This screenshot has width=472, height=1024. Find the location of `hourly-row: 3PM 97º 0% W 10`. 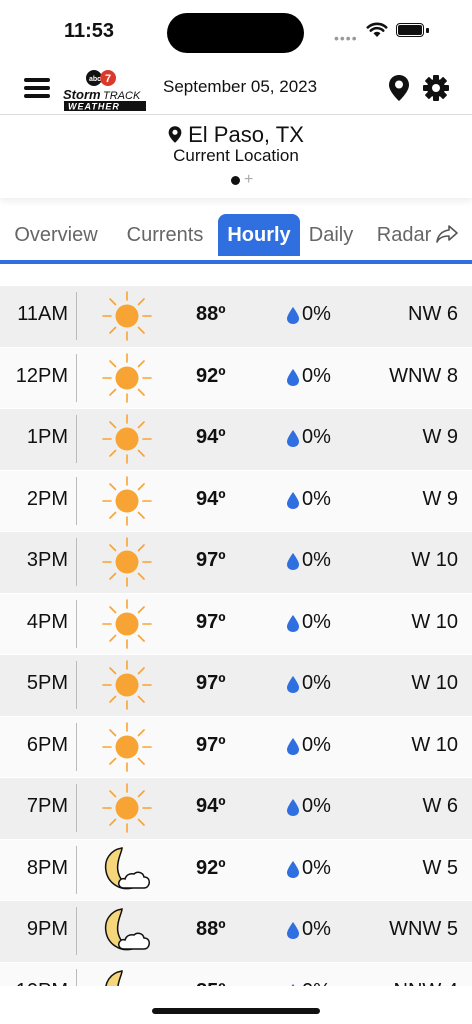

hourly-row: 3PM 97º 0% W 10 is located at coordinates (236, 563).